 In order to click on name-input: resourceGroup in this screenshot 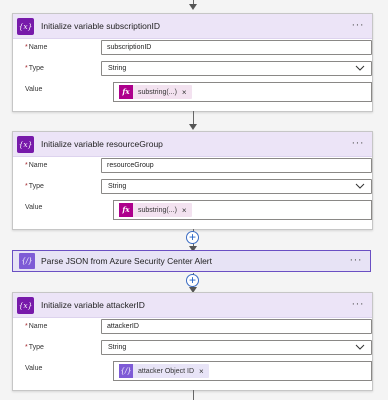, I will do `click(236, 165)`.